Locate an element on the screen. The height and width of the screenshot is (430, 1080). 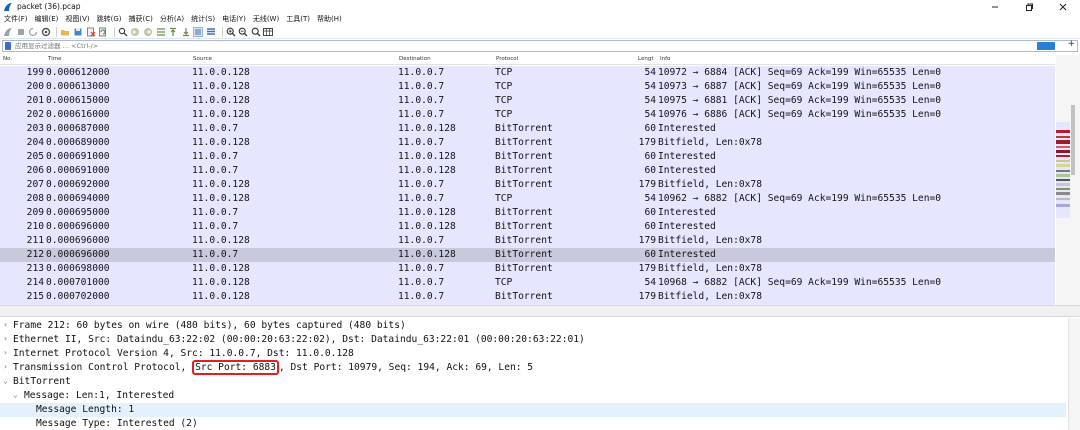
first-packet-icon is located at coordinates (173, 32).